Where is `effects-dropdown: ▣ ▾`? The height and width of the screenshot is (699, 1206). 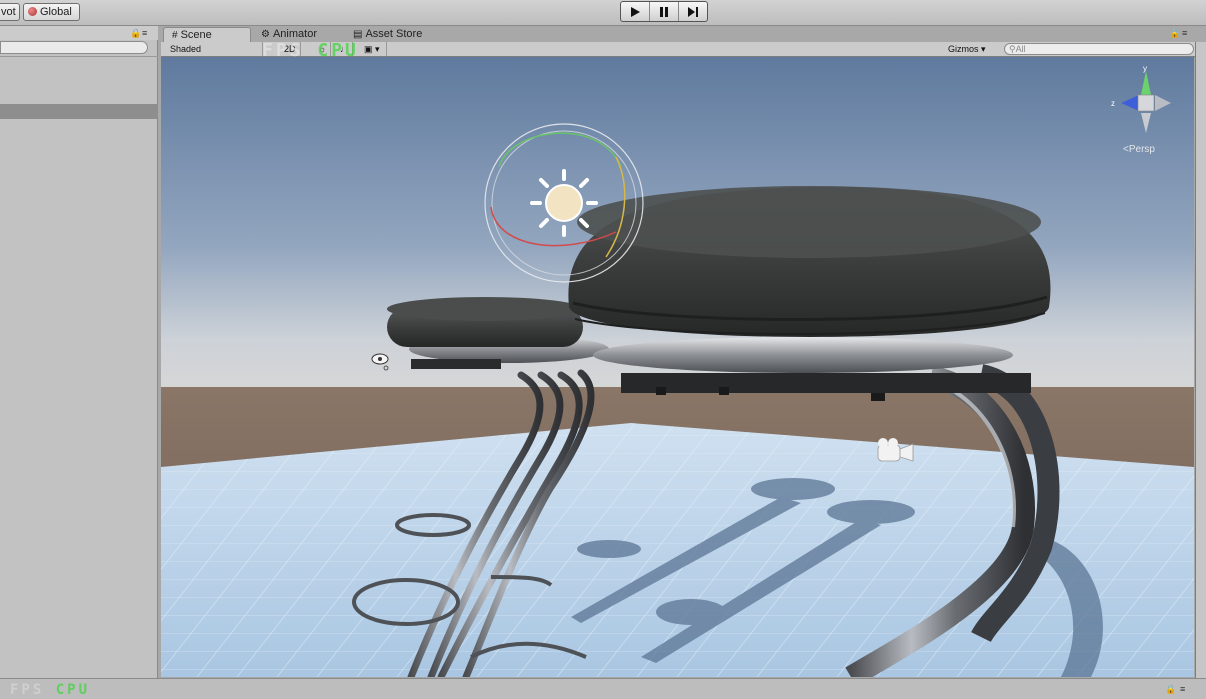 effects-dropdown: ▣ ▾ is located at coordinates (373, 49).